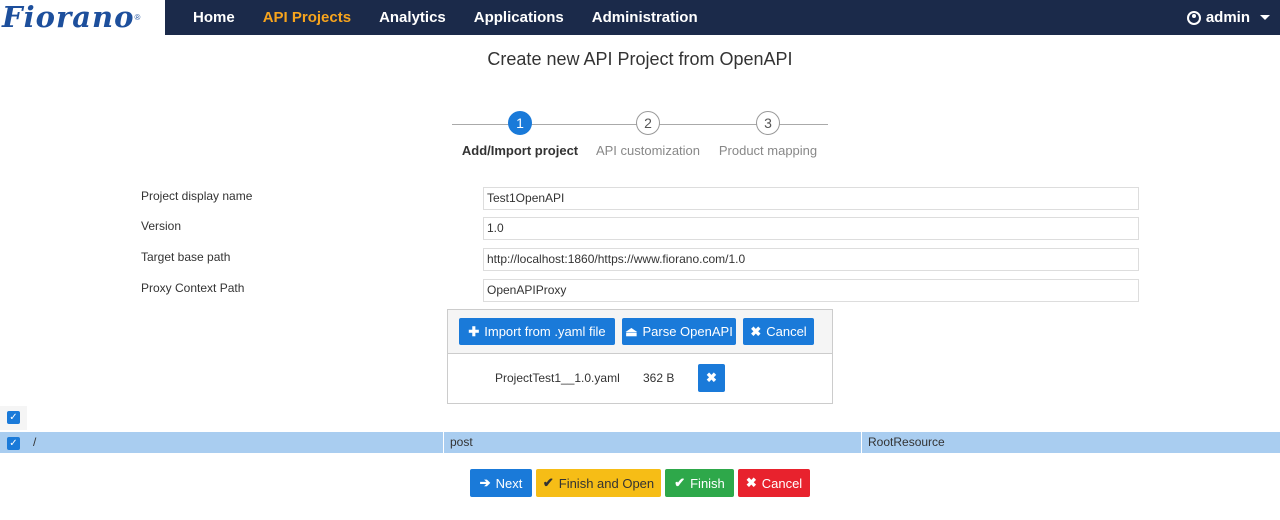  I want to click on cell-path: /, so click(235, 442).